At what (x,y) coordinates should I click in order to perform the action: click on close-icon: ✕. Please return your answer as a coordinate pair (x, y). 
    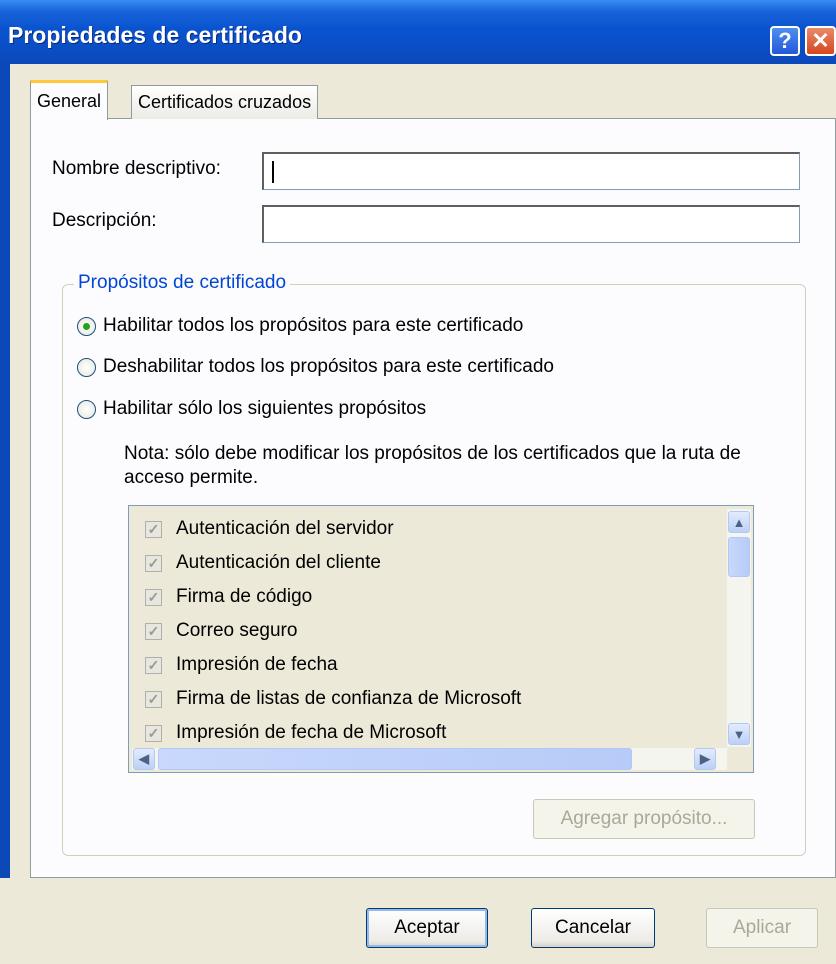
    Looking at the image, I should click on (820, 40).